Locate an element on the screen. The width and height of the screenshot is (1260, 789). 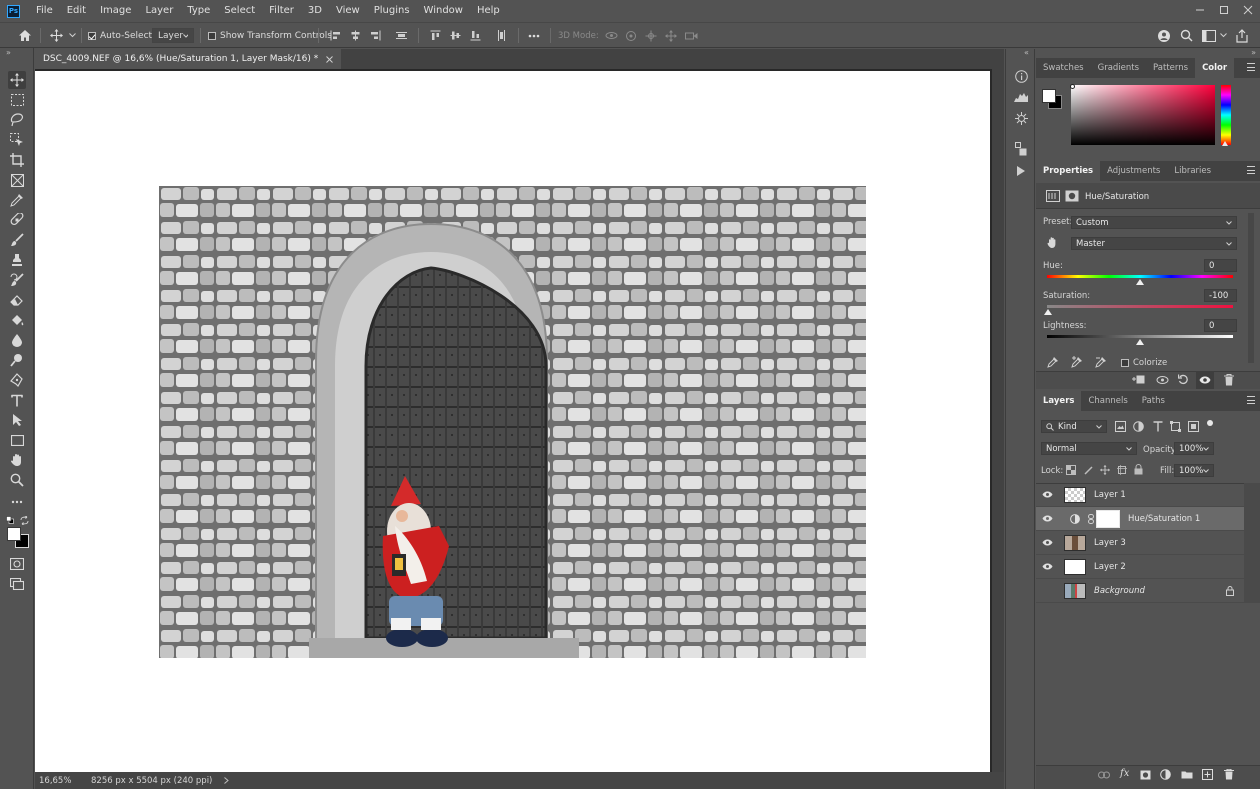
lock-position-icon is located at coordinates (1105, 470).